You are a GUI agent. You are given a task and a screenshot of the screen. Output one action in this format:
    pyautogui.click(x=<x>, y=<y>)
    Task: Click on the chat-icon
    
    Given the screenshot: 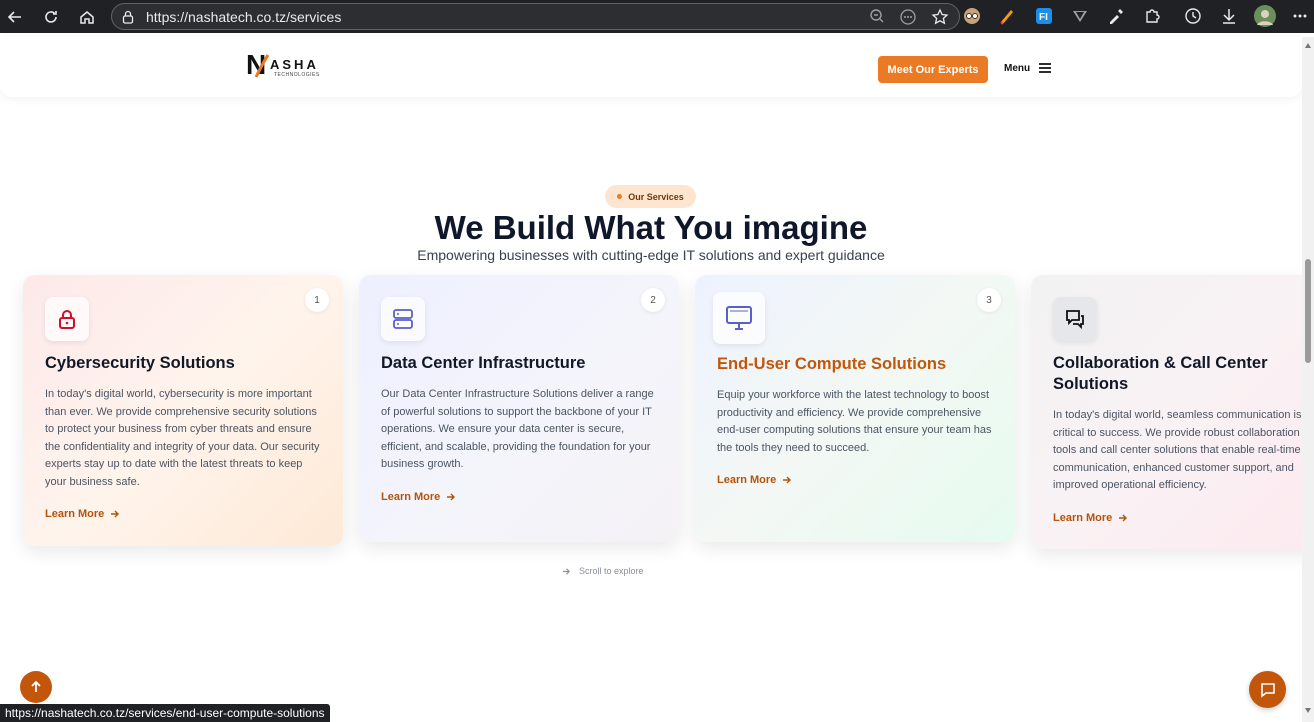 What is the action you would take?
    pyautogui.click(x=1267, y=690)
    